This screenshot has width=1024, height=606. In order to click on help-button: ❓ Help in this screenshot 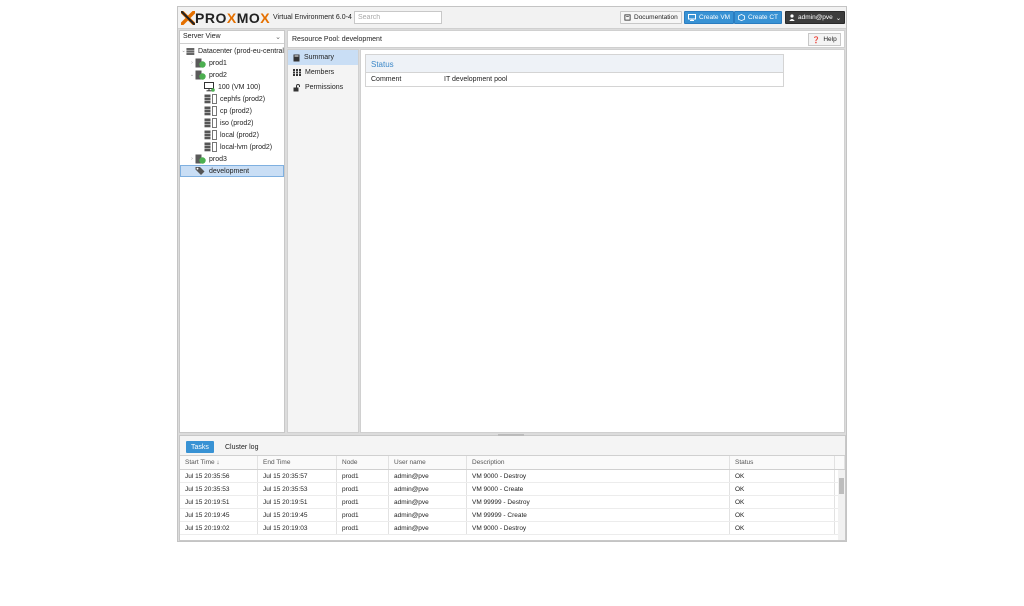, I will do `click(824, 39)`.